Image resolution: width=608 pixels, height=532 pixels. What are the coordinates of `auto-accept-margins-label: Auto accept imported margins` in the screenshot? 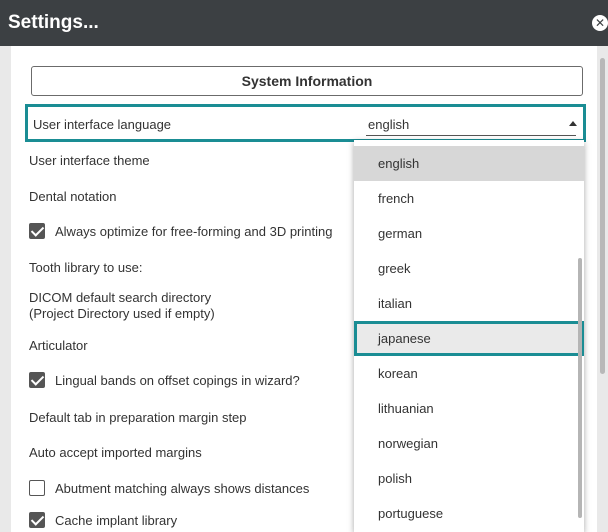 It's located at (115, 452).